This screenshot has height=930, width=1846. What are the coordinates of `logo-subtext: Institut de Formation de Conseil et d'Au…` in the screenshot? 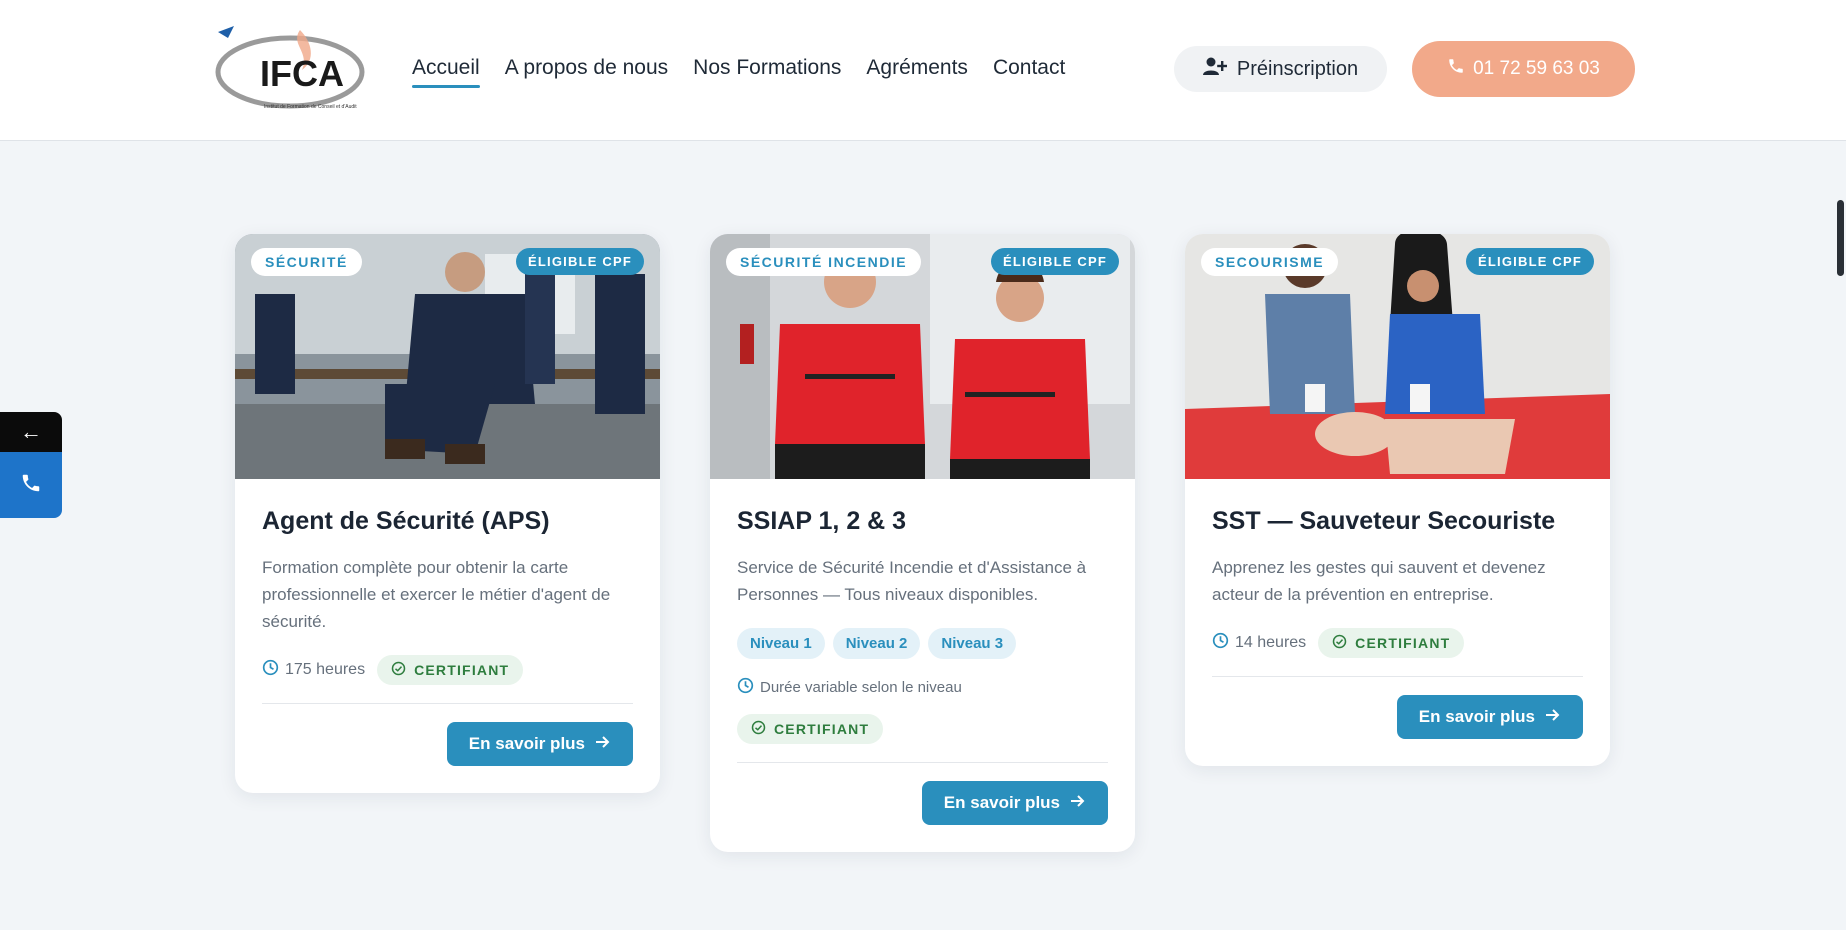 It's located at (310, 107).